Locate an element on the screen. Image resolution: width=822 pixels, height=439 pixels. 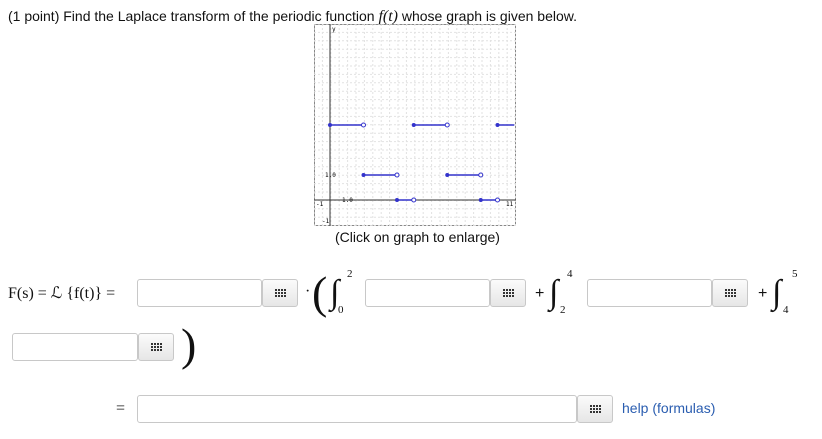
close-paren: ) is located at coordinates (189, 344).